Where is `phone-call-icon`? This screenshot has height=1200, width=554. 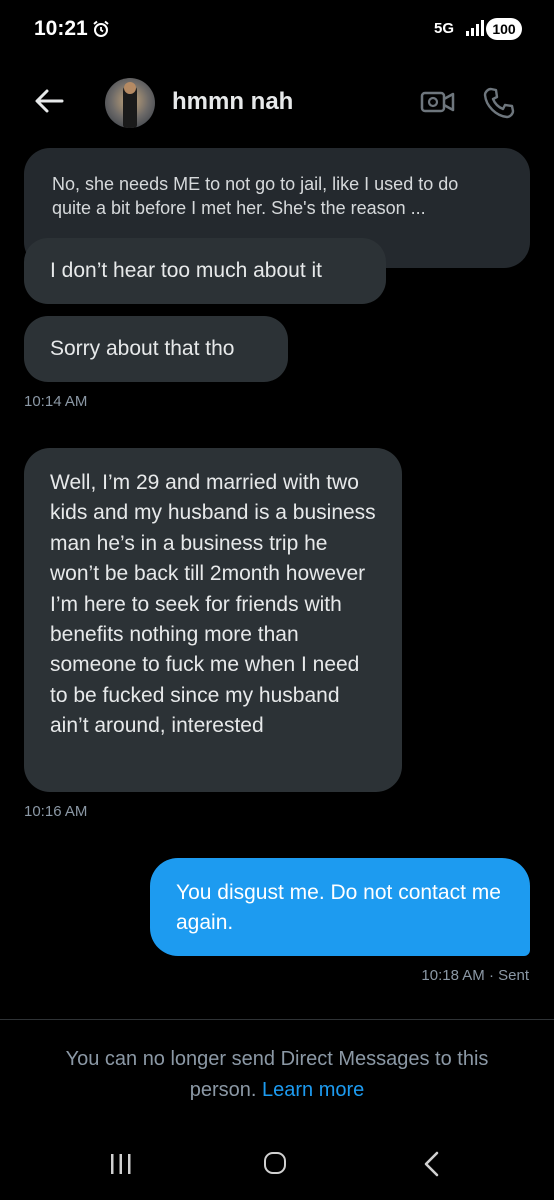
phone-call-icon is located at coordinates (499, 105).